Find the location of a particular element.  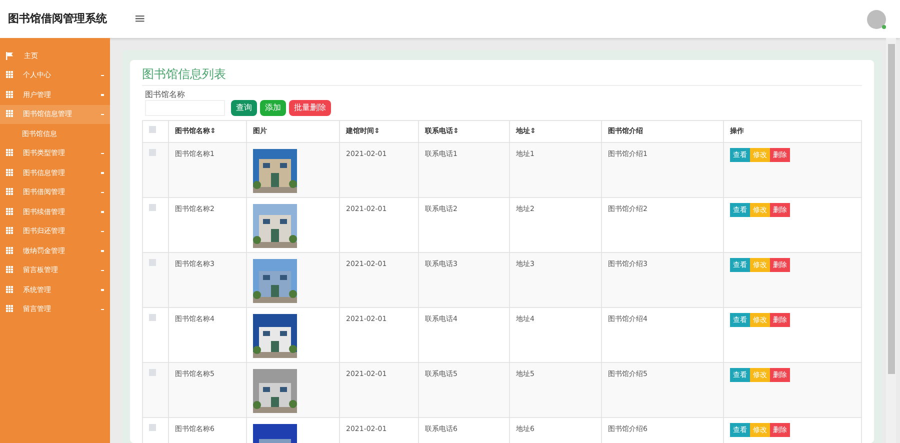

flag-icon is located at coordinates (10, 56).